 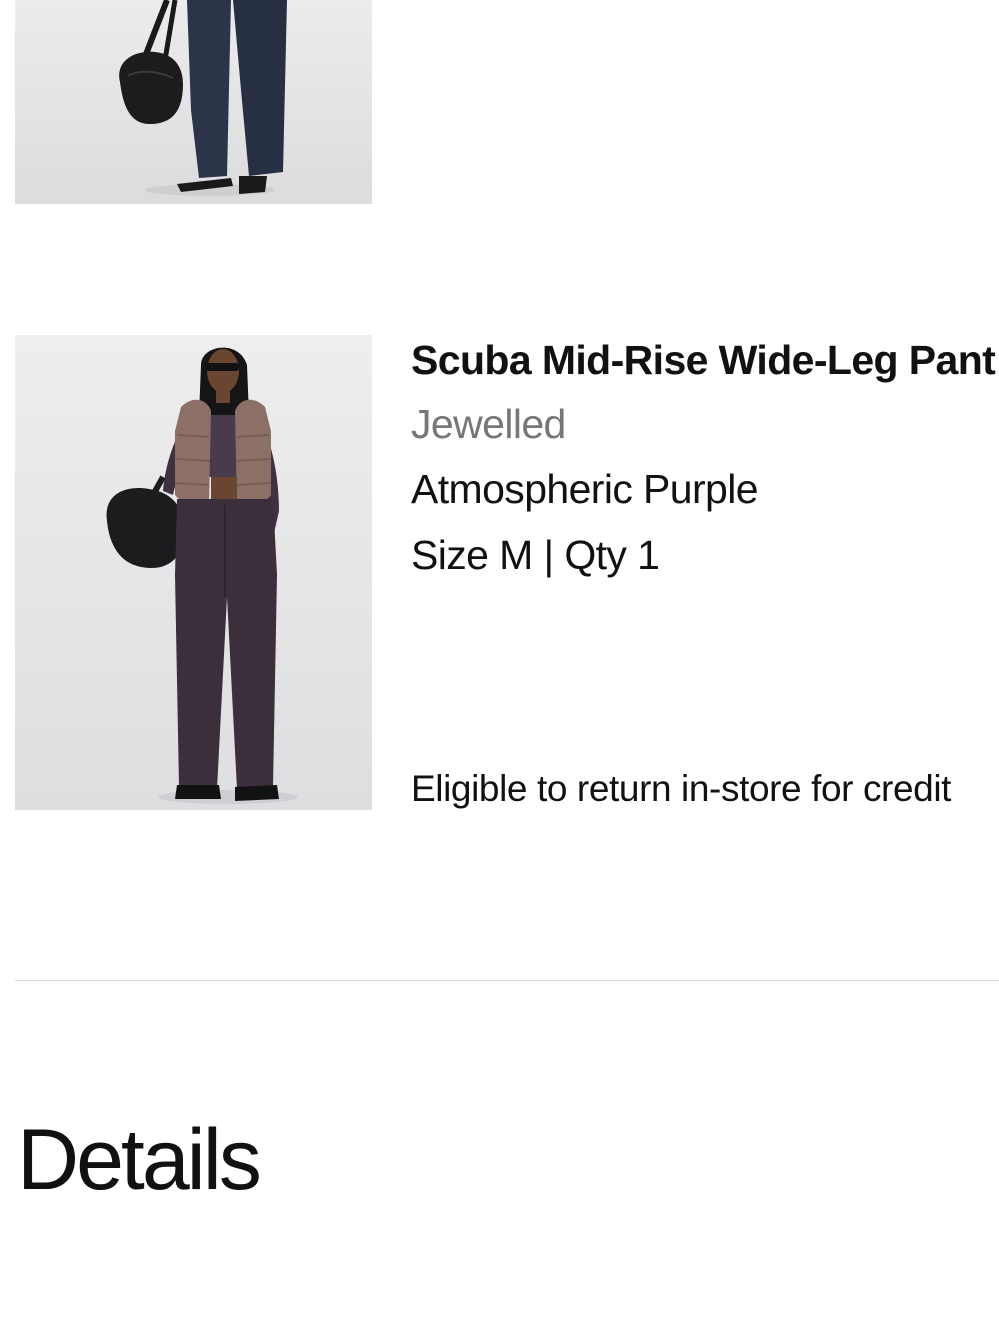 What do you see at coordinates (535, 555) in the screenshot?
I see `product-size-qty: Size M | Qty 1` at bounding box center [535, 555].